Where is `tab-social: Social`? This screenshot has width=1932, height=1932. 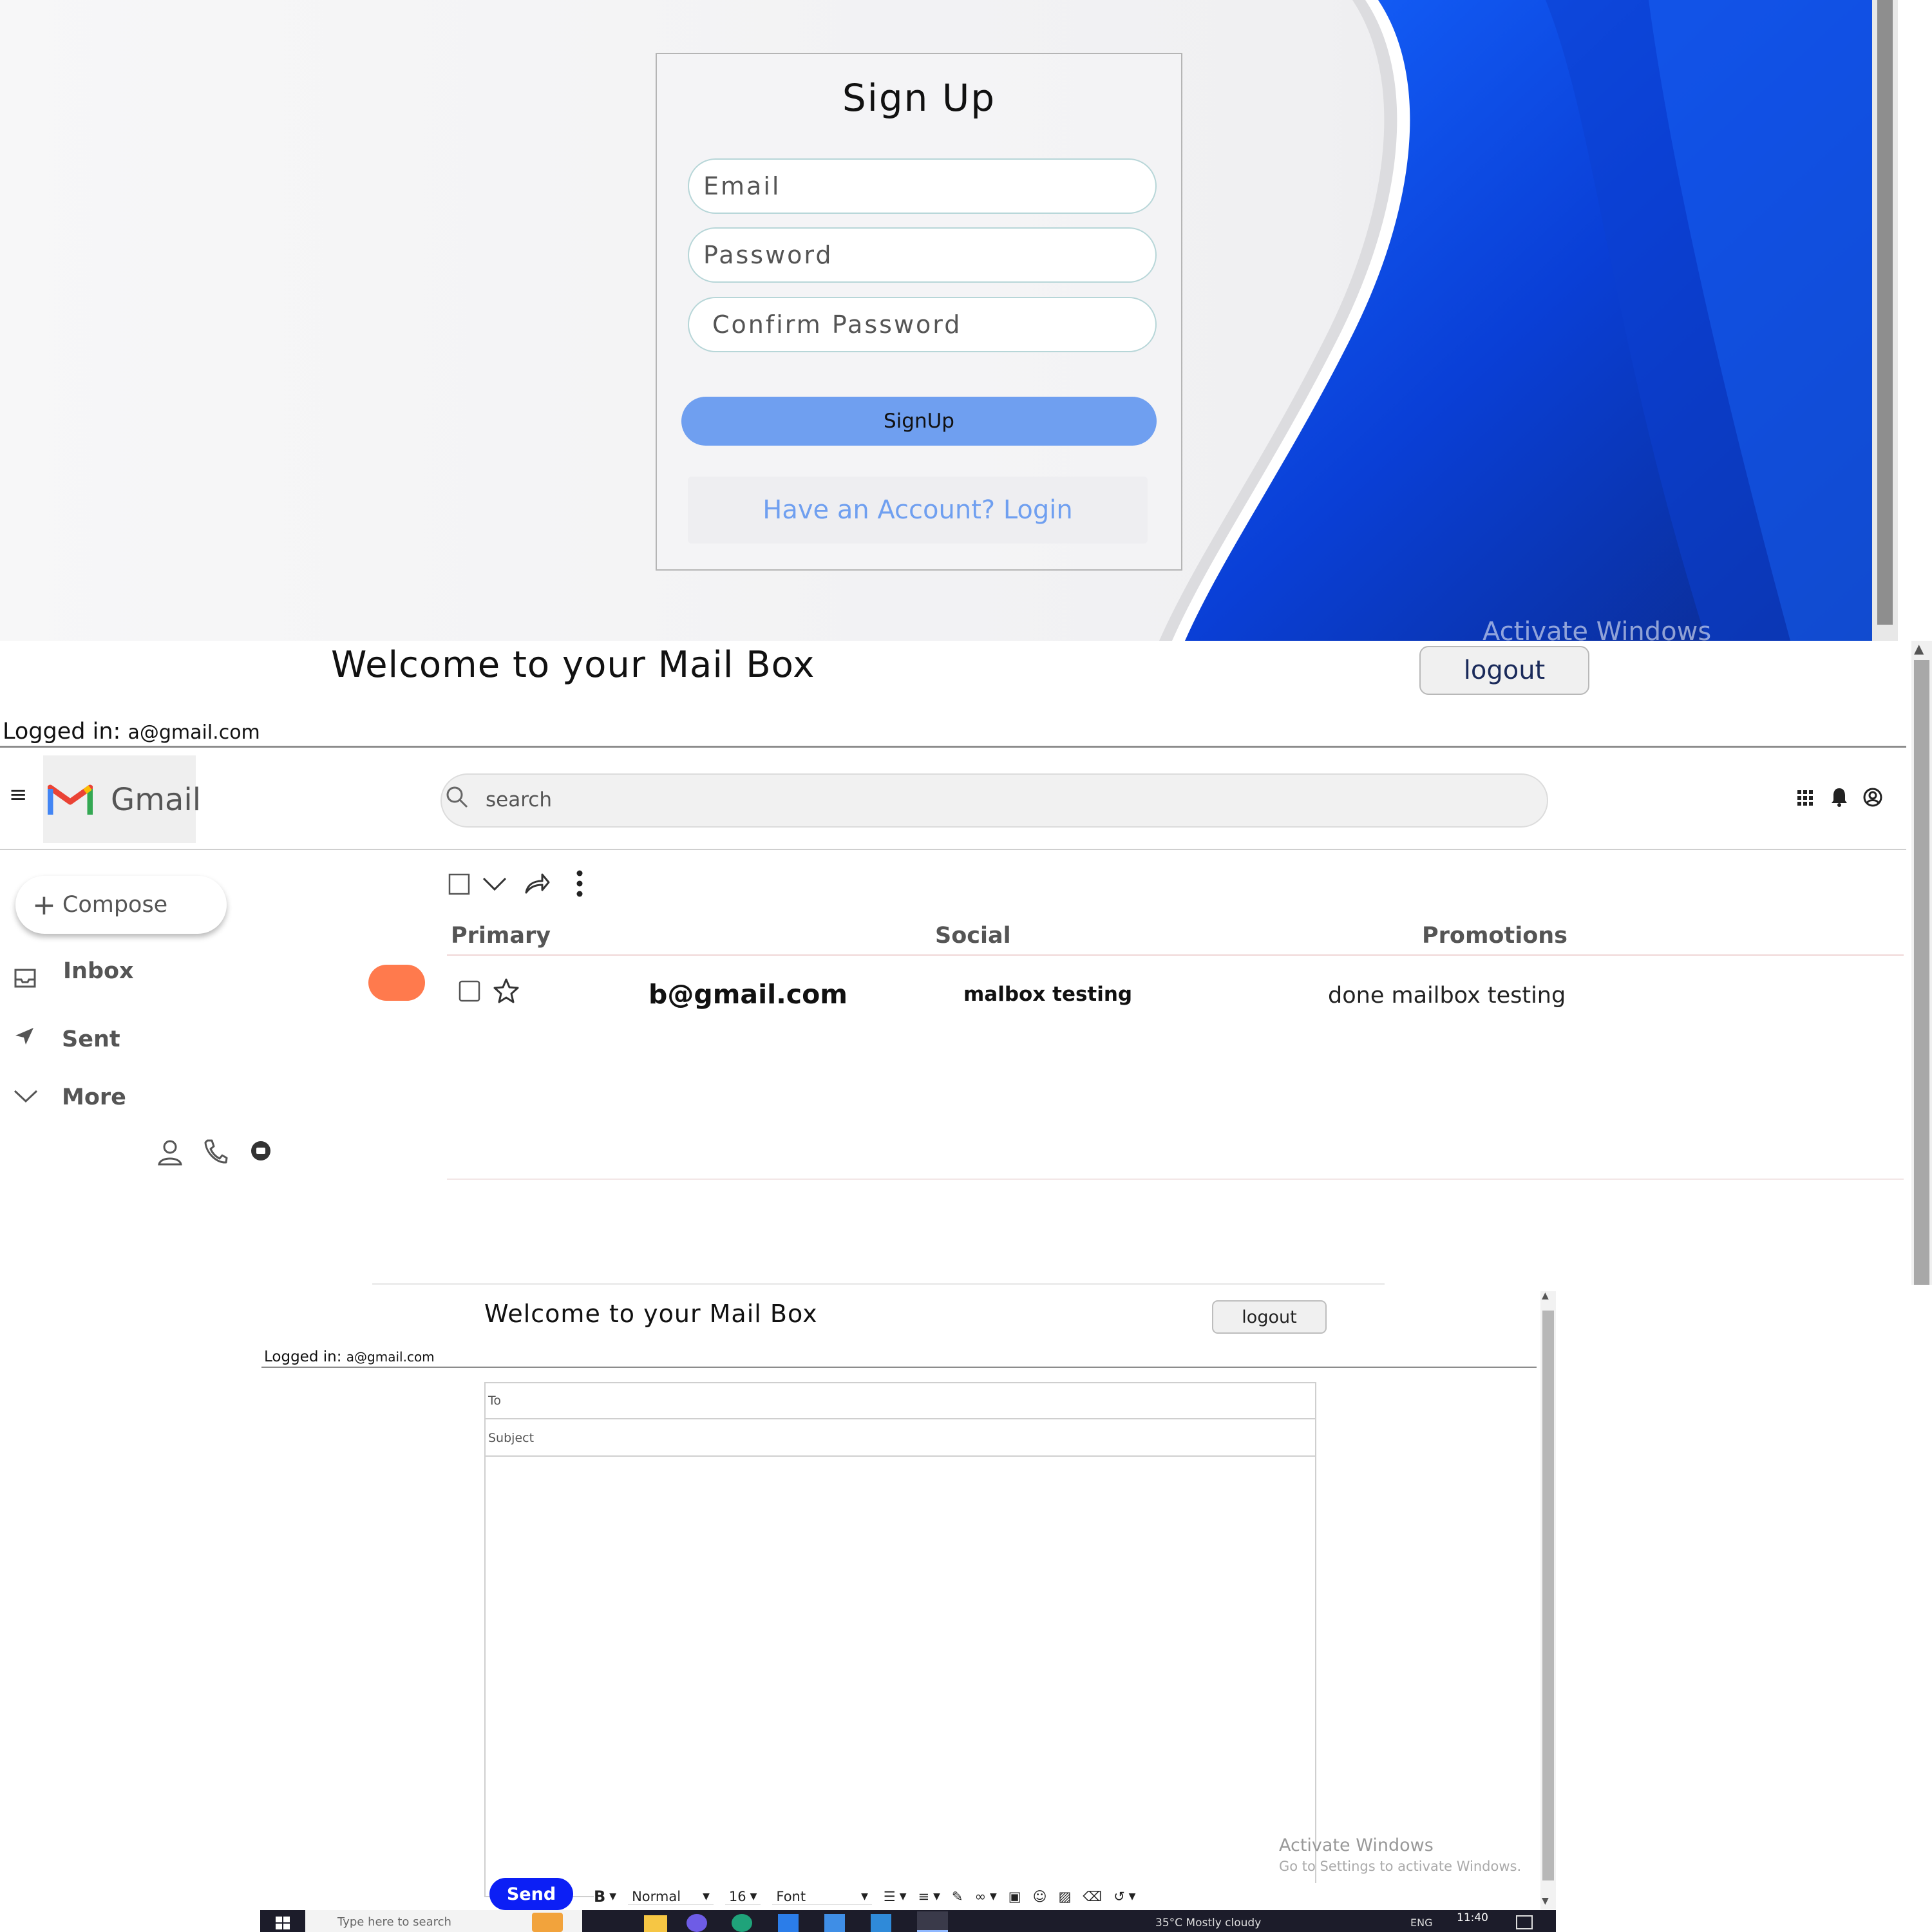
tab-social: Social is located at coordinates (973, 936).